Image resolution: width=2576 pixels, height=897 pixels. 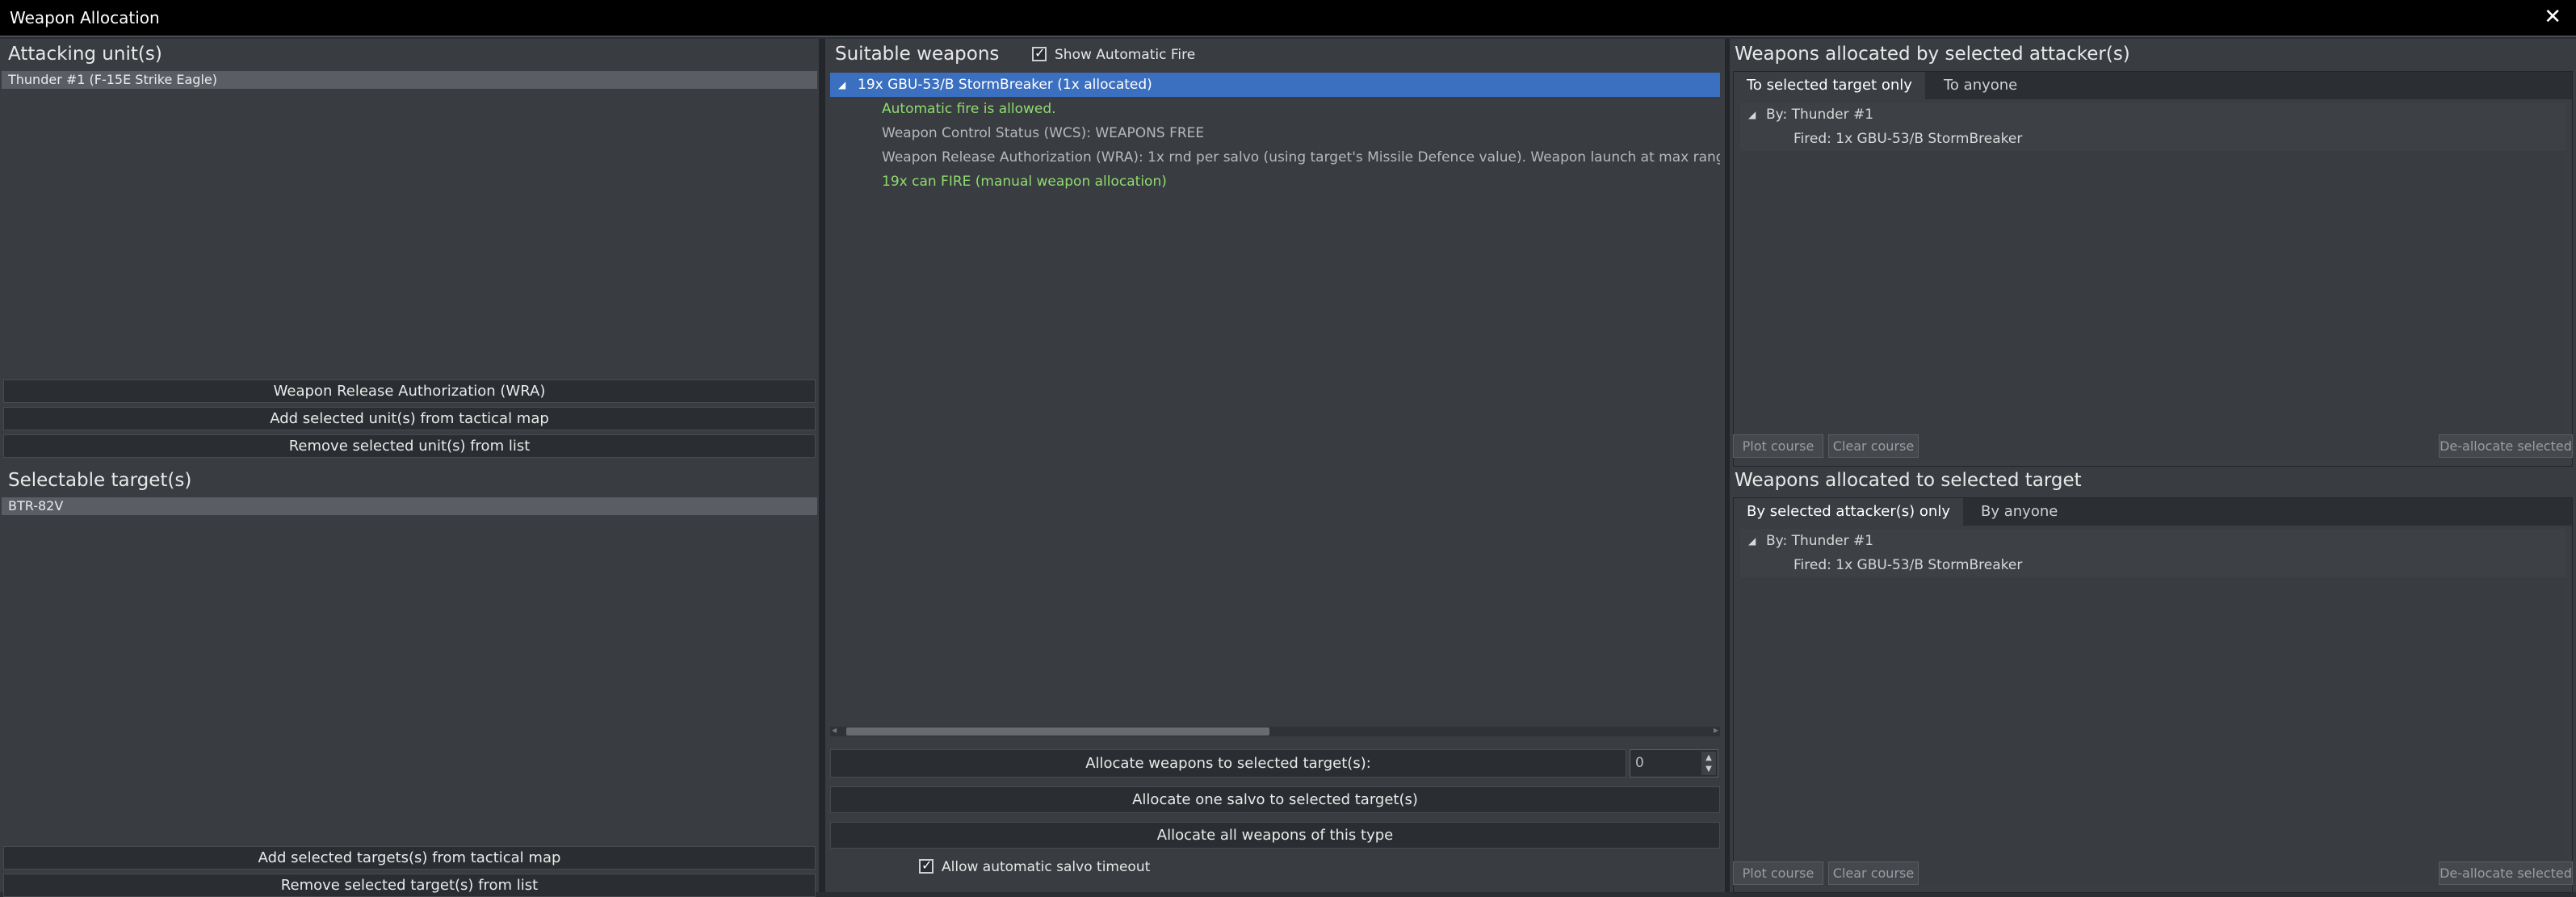 I want to click on tab-by-anyone: By anyone, so click(x=2019, y=512).